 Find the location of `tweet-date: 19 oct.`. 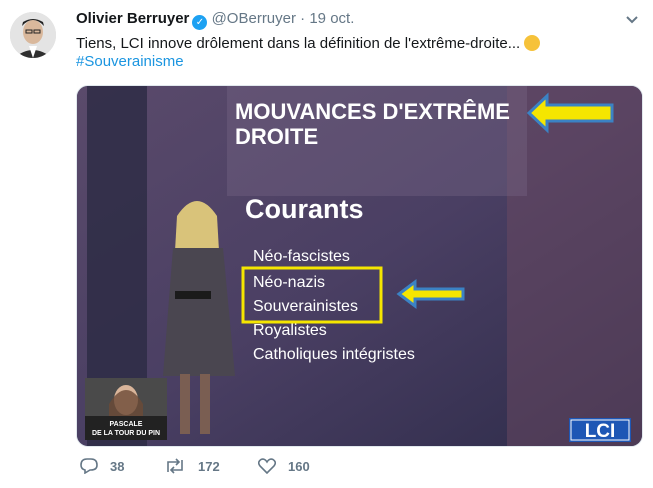

tweet-date: 19 oct. is located at coordinates (331, 18).